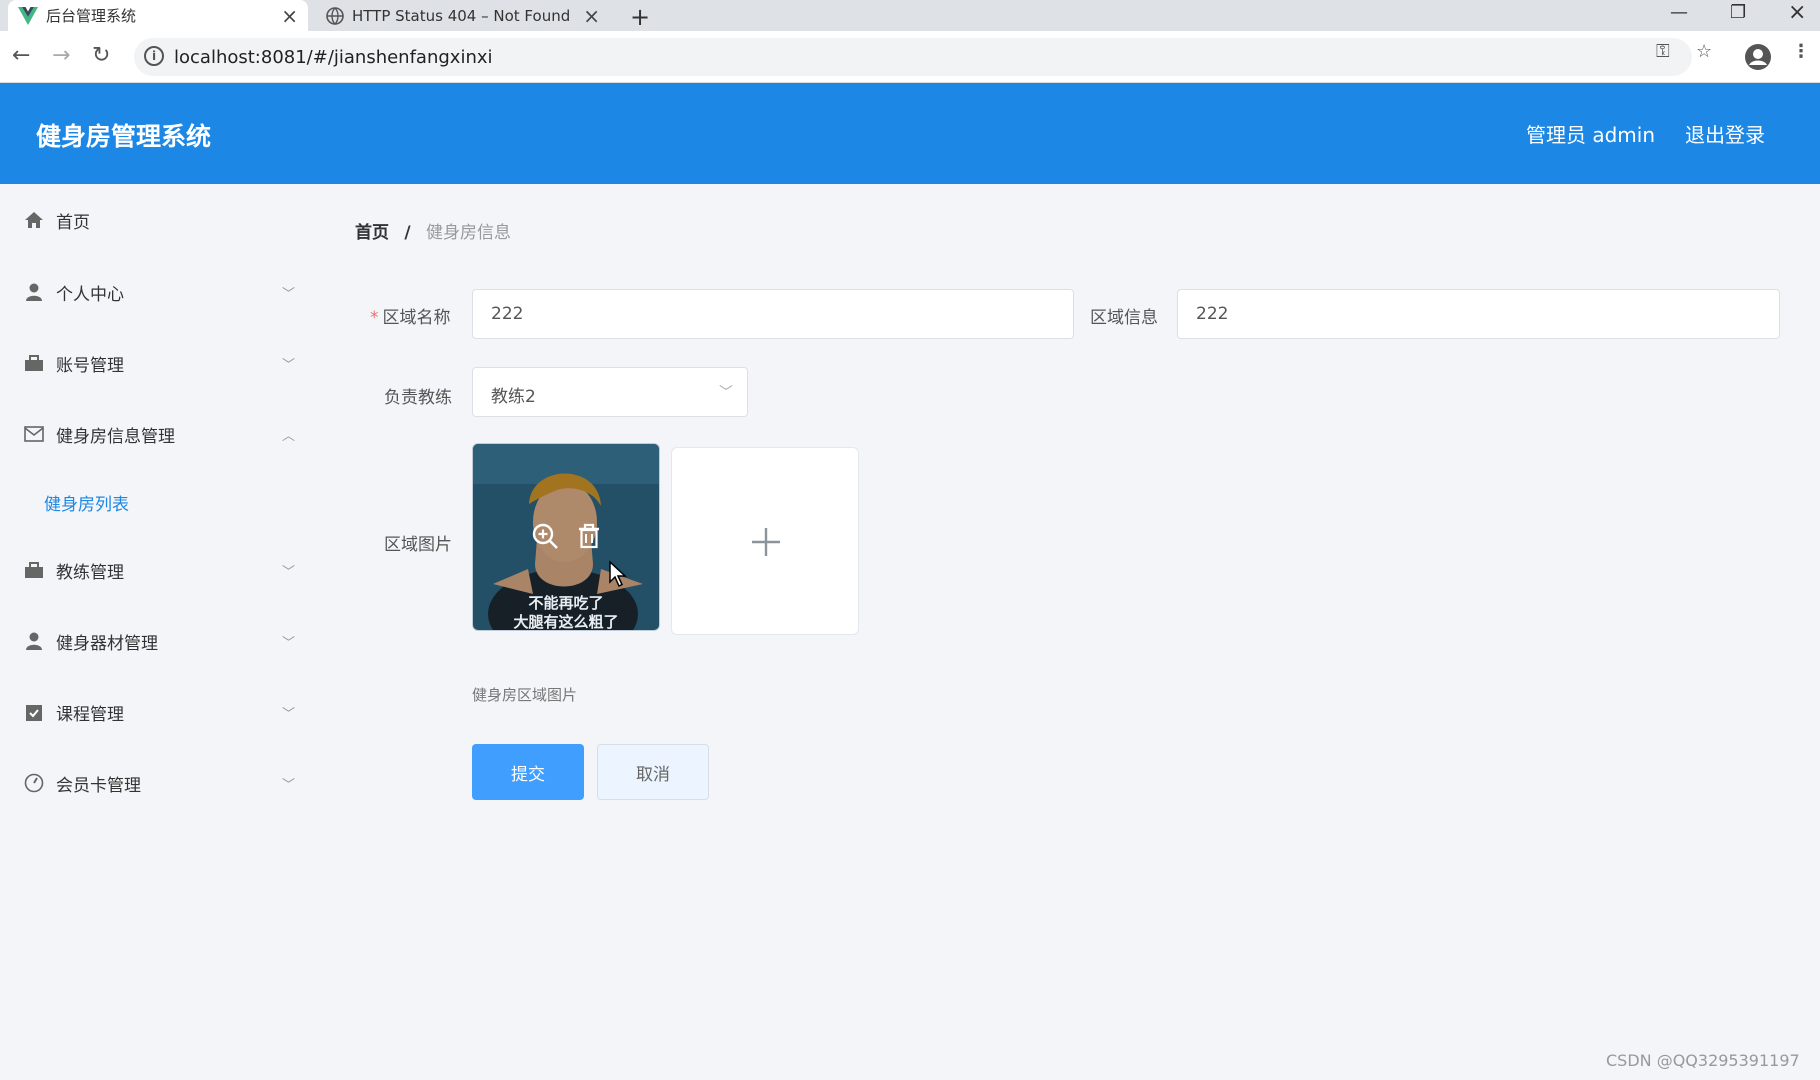 This screenshot has width=1820, height=1080. I want to click on home-icon, so click(34, 220).